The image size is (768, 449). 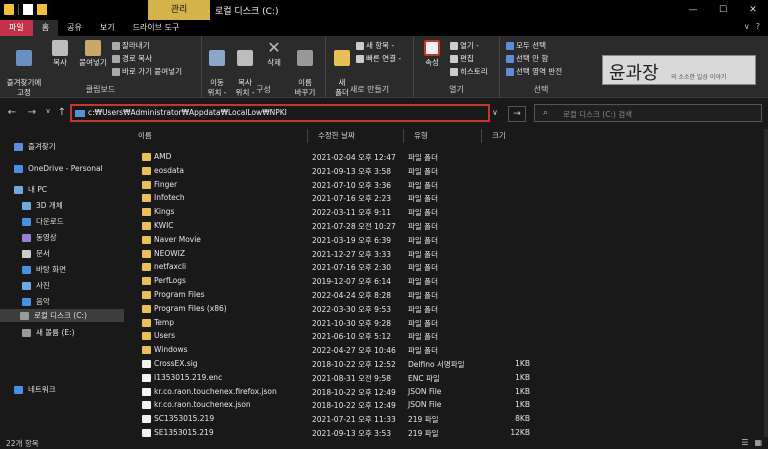 I want to click on paste-shortcut-button: 바로 가기 붙여넣기, so click(x=147, y=71).